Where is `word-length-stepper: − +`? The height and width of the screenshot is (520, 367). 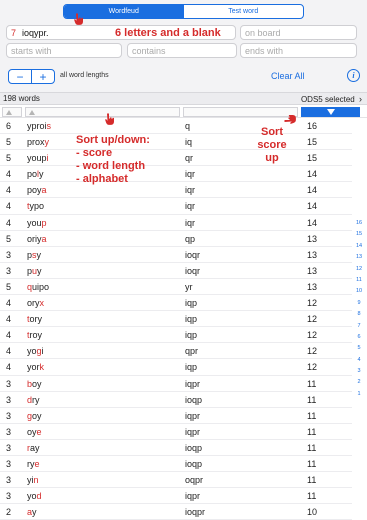
word-length-stepper: − + is located at coordinates (31, 76).